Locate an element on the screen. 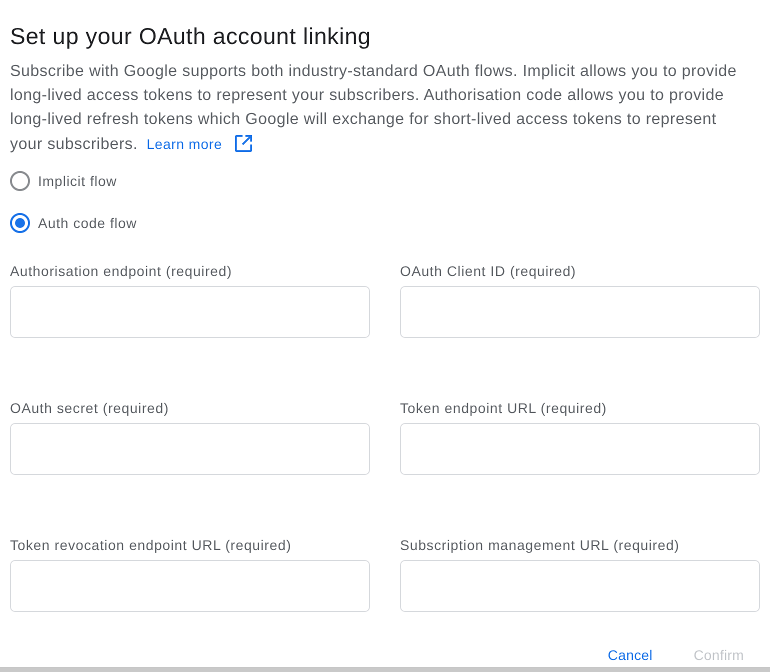 The height and width of the screenshot is (672, 770). radio-label: Implicit flow is located at coordinates (77, 181).